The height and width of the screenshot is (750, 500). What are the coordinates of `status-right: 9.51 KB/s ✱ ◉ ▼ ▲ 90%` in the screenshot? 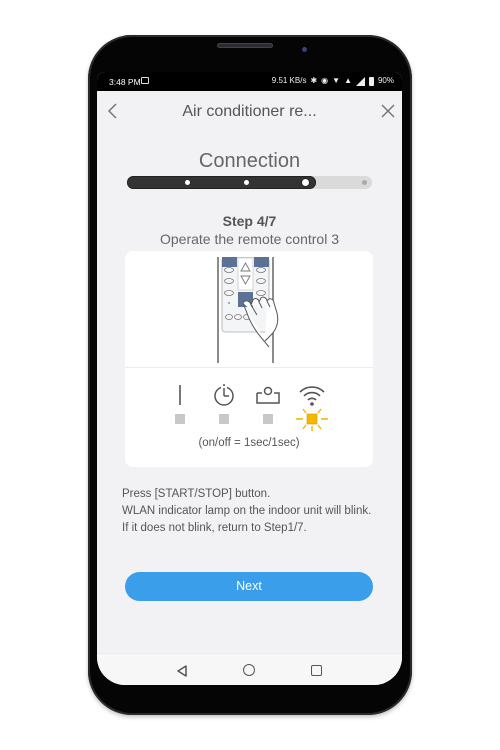 It's located at (333, 81).